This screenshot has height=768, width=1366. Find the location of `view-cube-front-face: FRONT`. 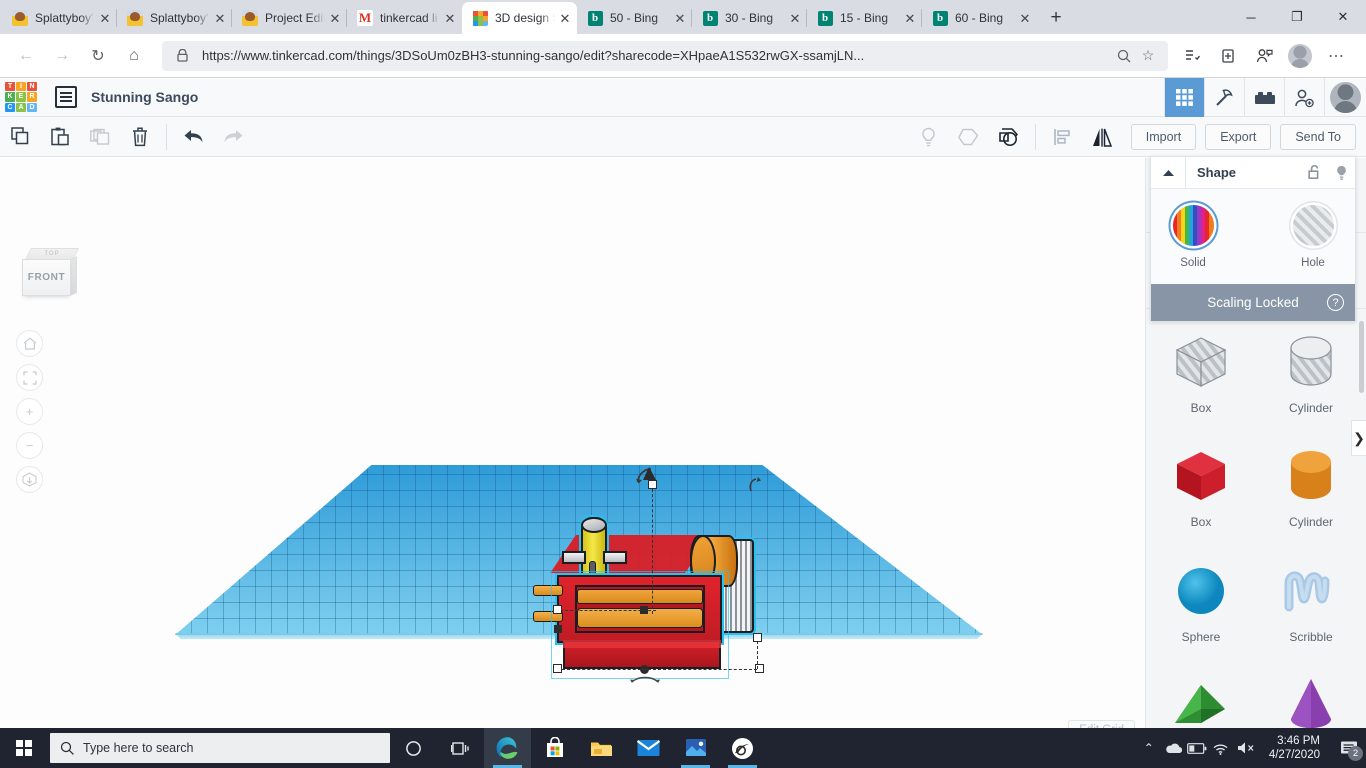

view-cube-front-face: FRONT is located at coordinates (46, 277).